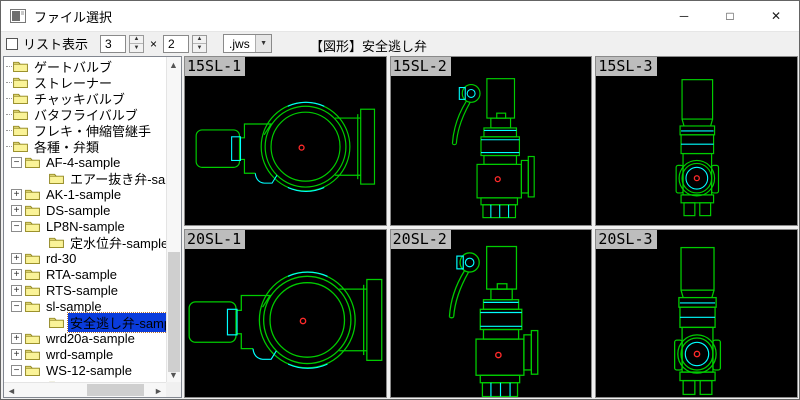  I want to click on columns-down-button: ▼, so click(136, 48).